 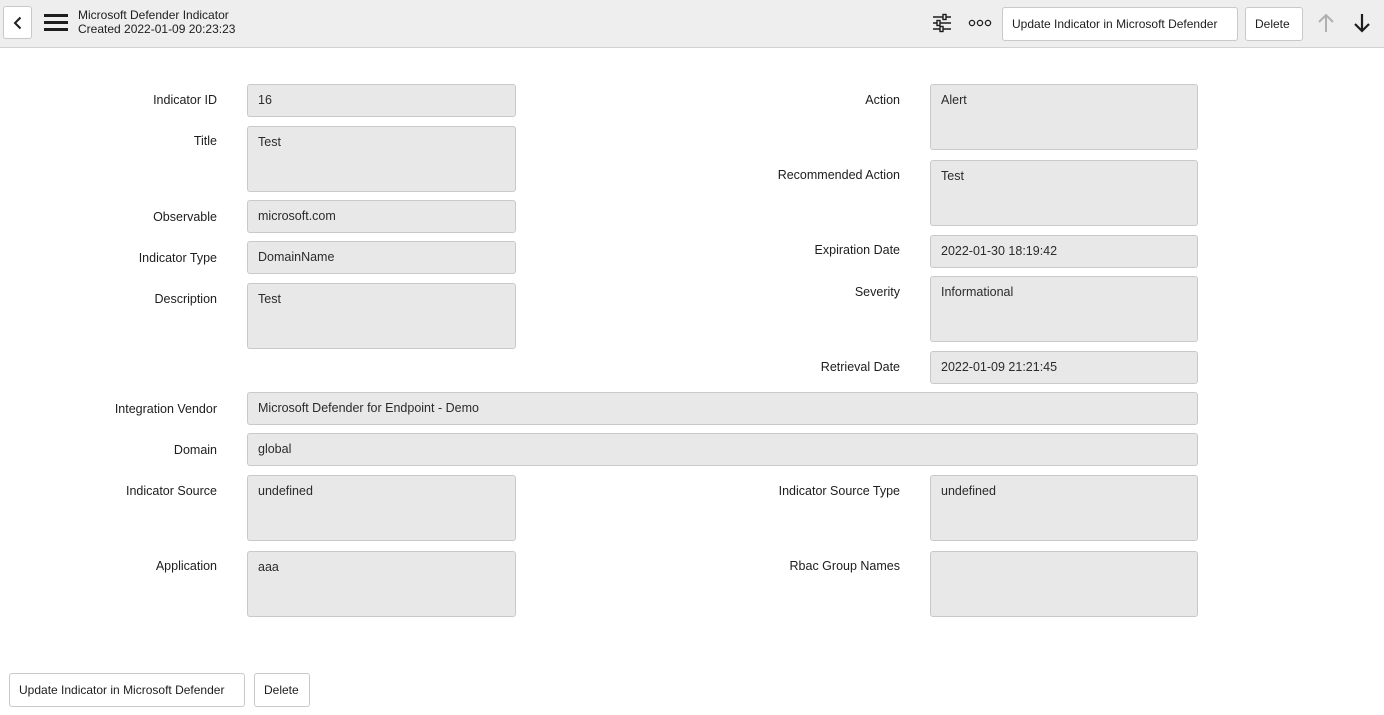 I want to click on more-options-button, so click(x=980, y=23).